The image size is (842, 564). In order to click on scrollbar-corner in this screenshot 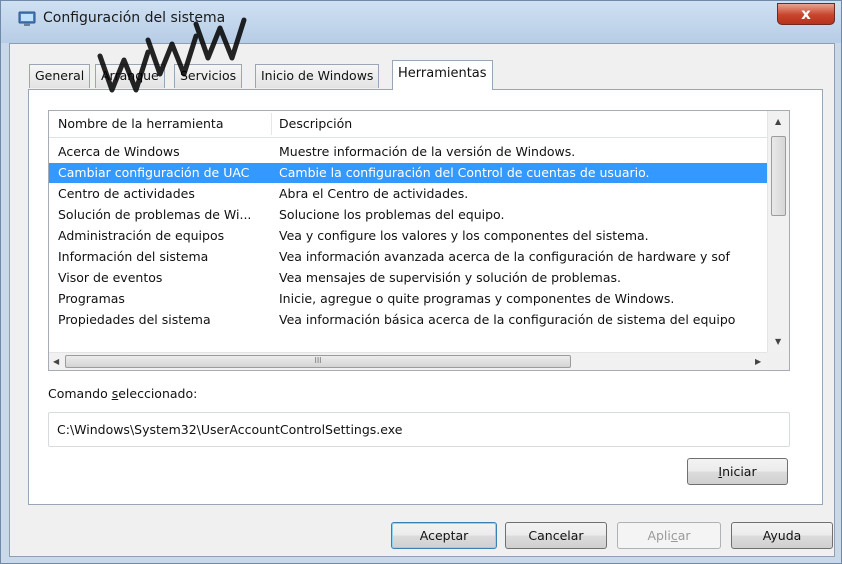, I will do `click(778, 361)`.